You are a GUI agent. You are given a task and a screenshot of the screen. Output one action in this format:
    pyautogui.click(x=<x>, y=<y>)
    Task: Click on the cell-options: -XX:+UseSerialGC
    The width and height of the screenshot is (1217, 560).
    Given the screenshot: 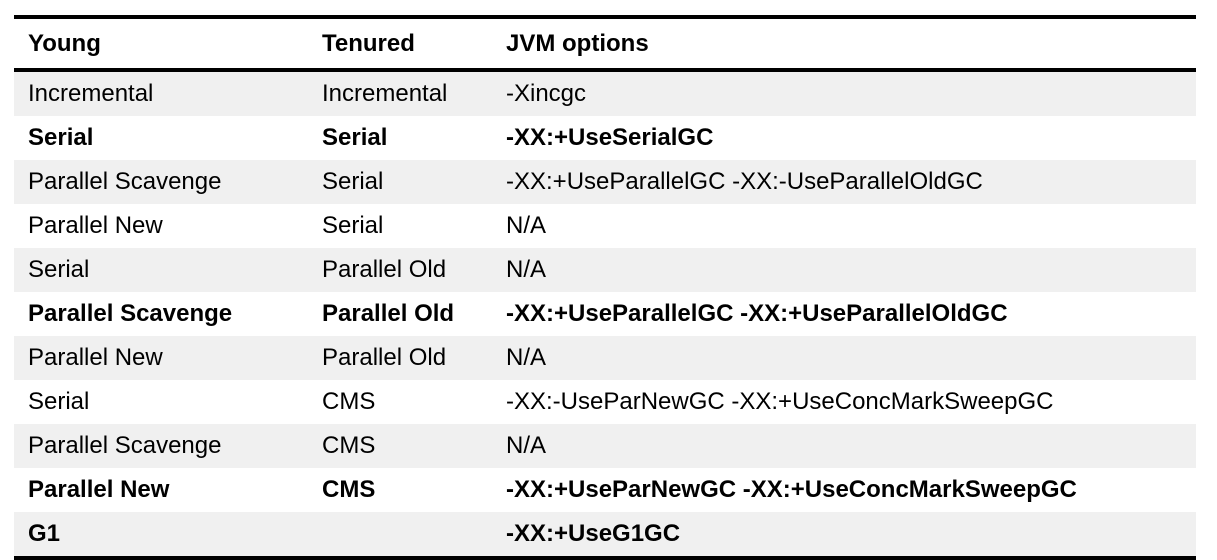 What is the action you would take?
    pyautogui.click(x=844, y=138)
    